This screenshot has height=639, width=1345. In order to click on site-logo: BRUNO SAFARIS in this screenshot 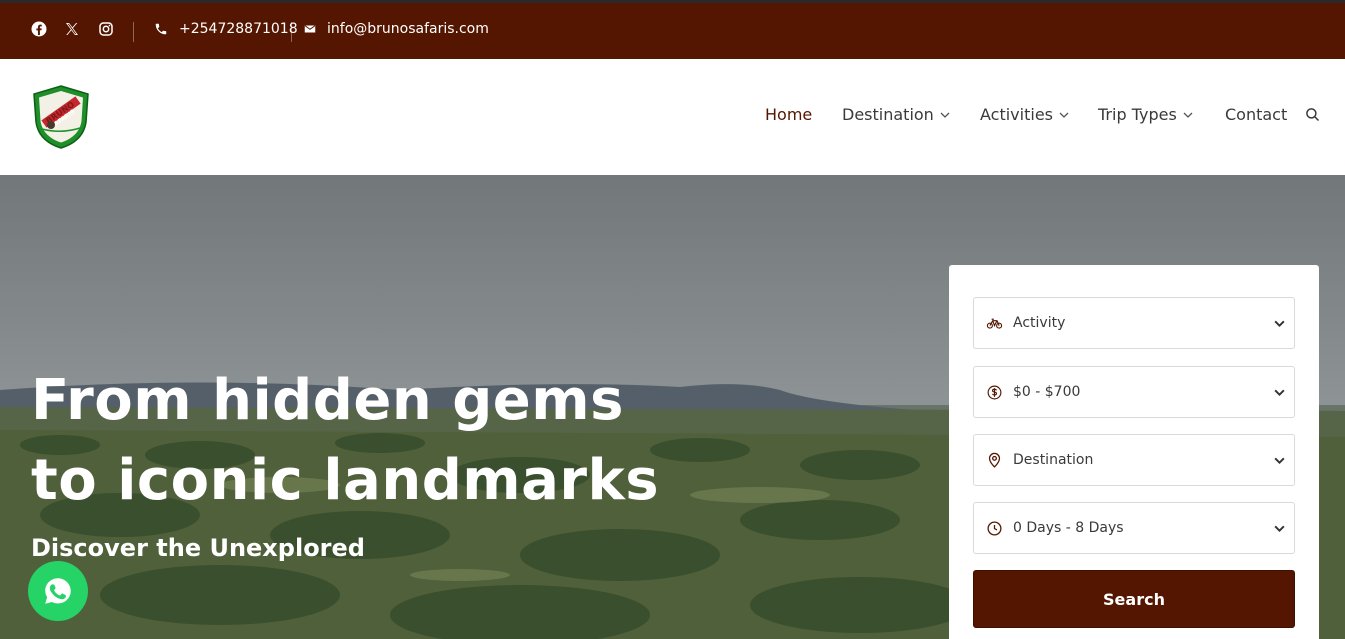, I will do `click(61, 117)`.